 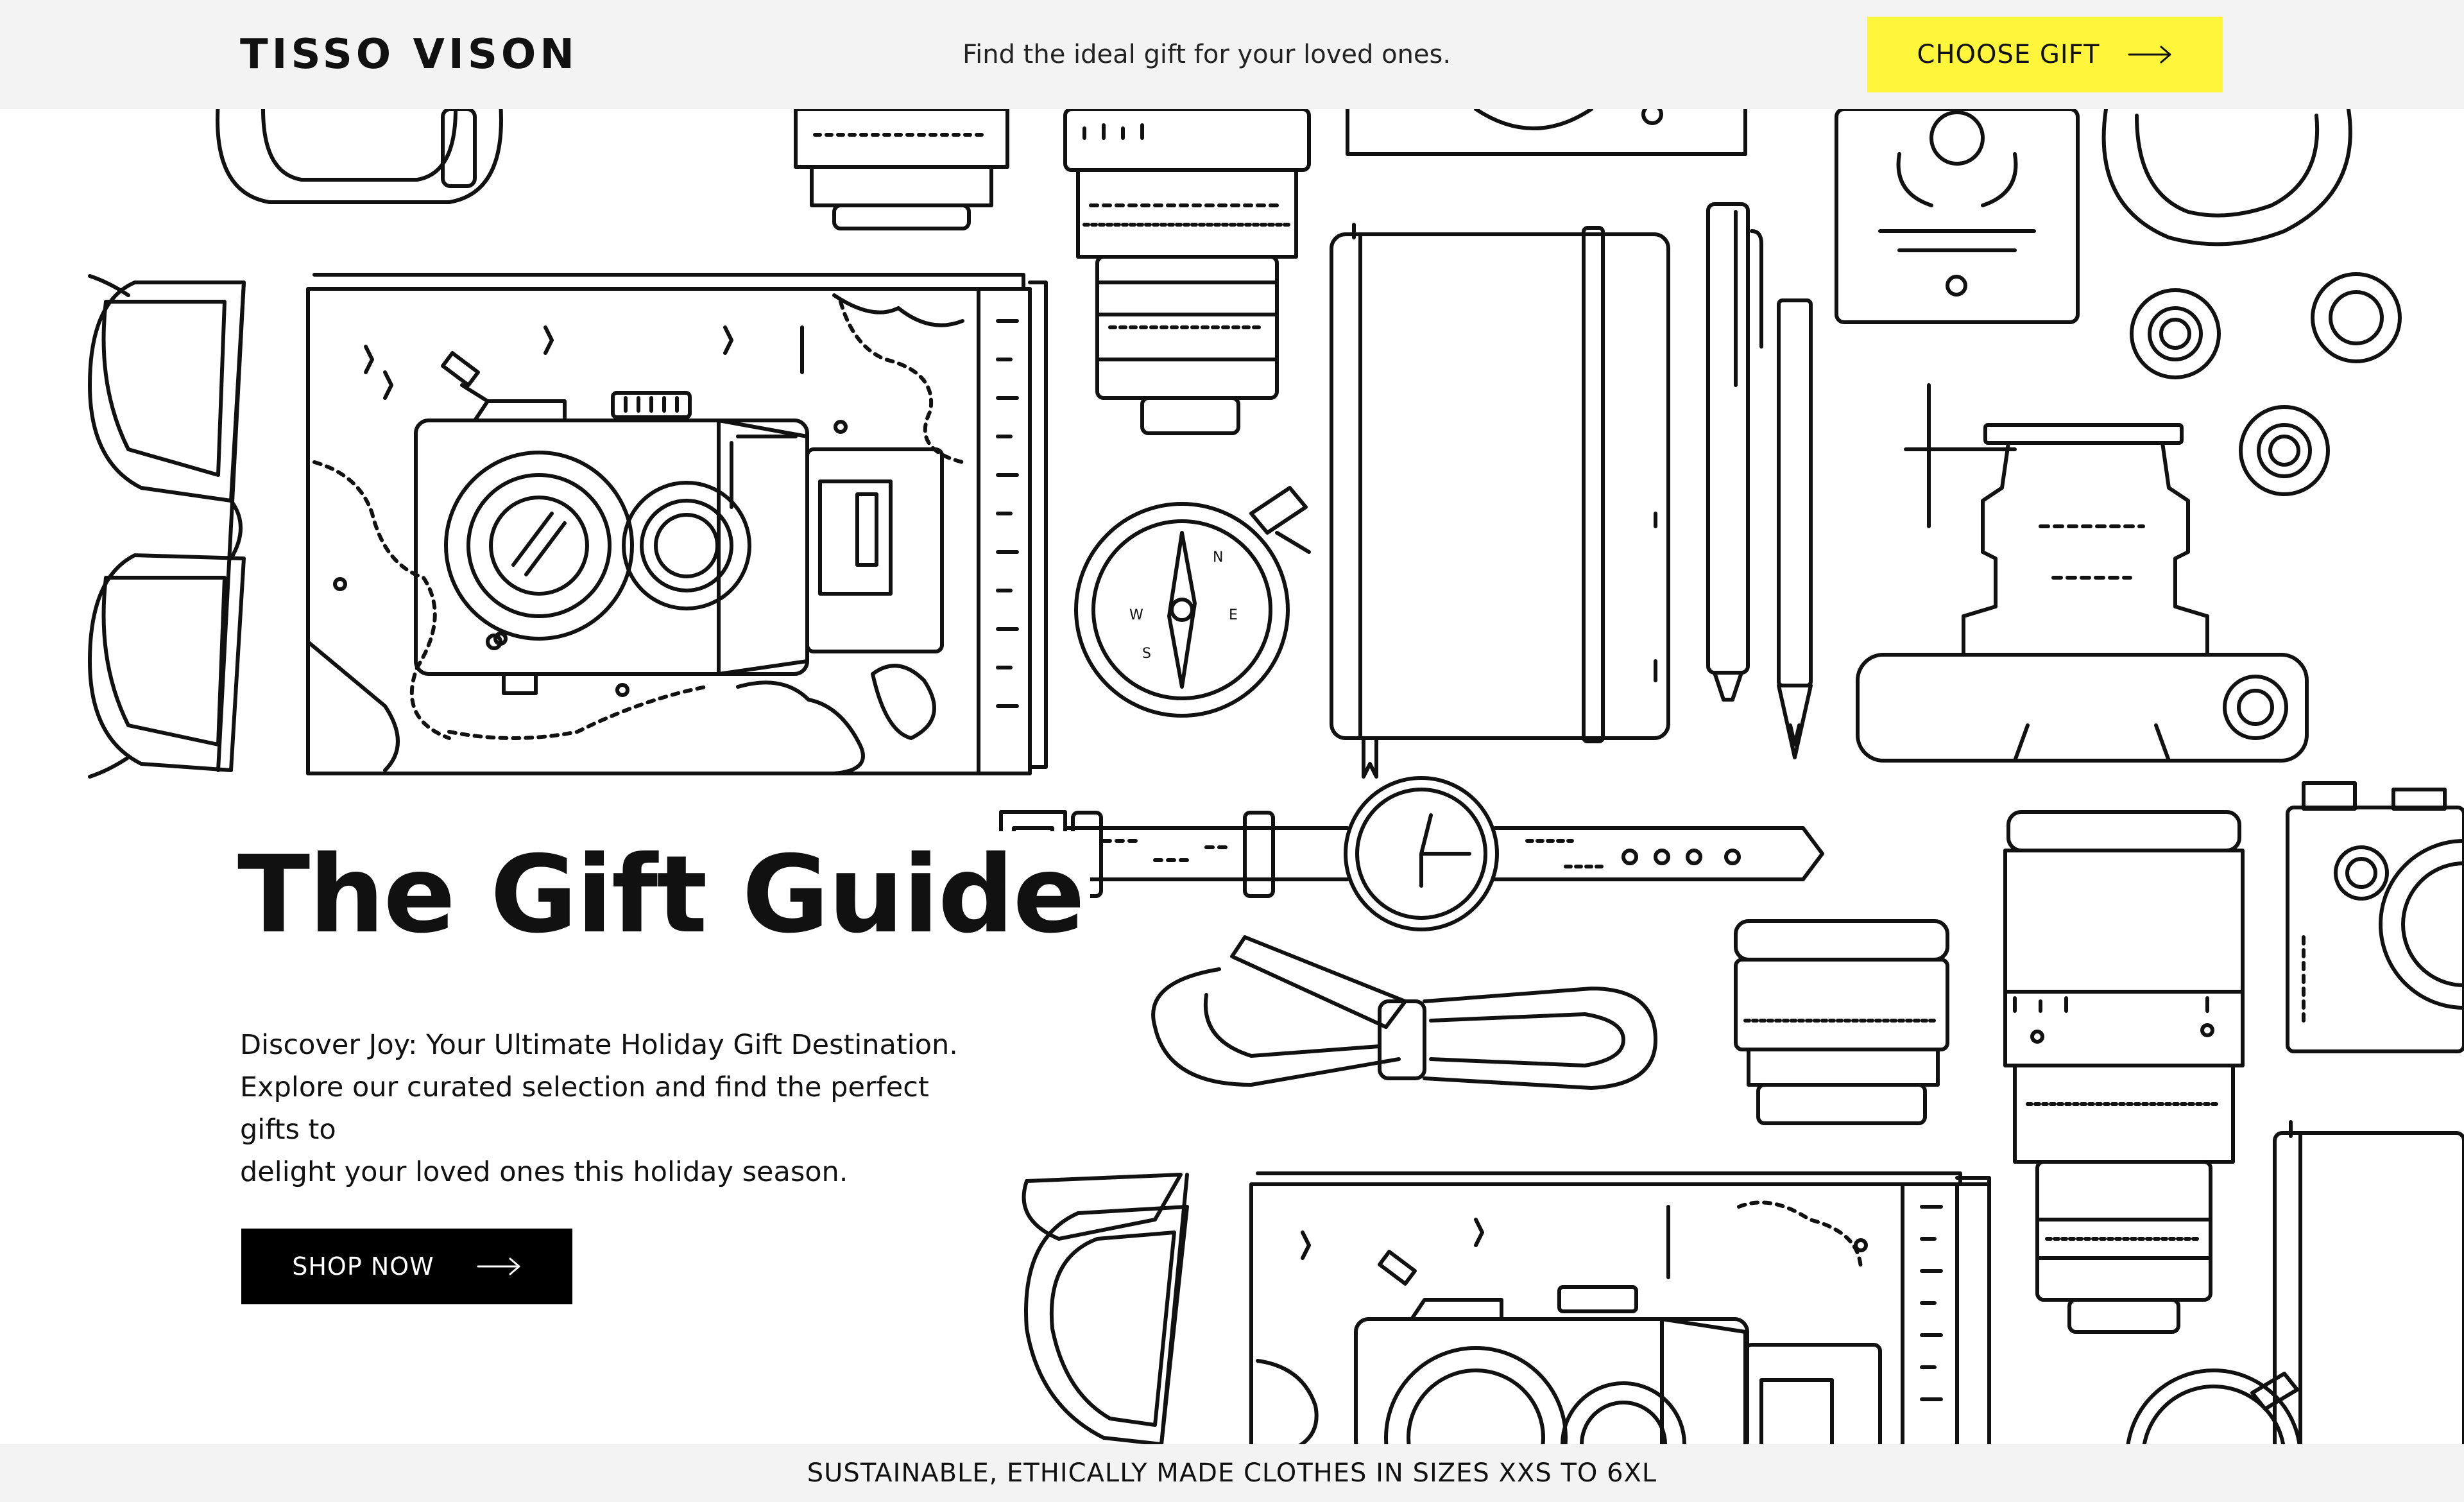 I want to click on svg-text: N, so click(x=1218, y=557).